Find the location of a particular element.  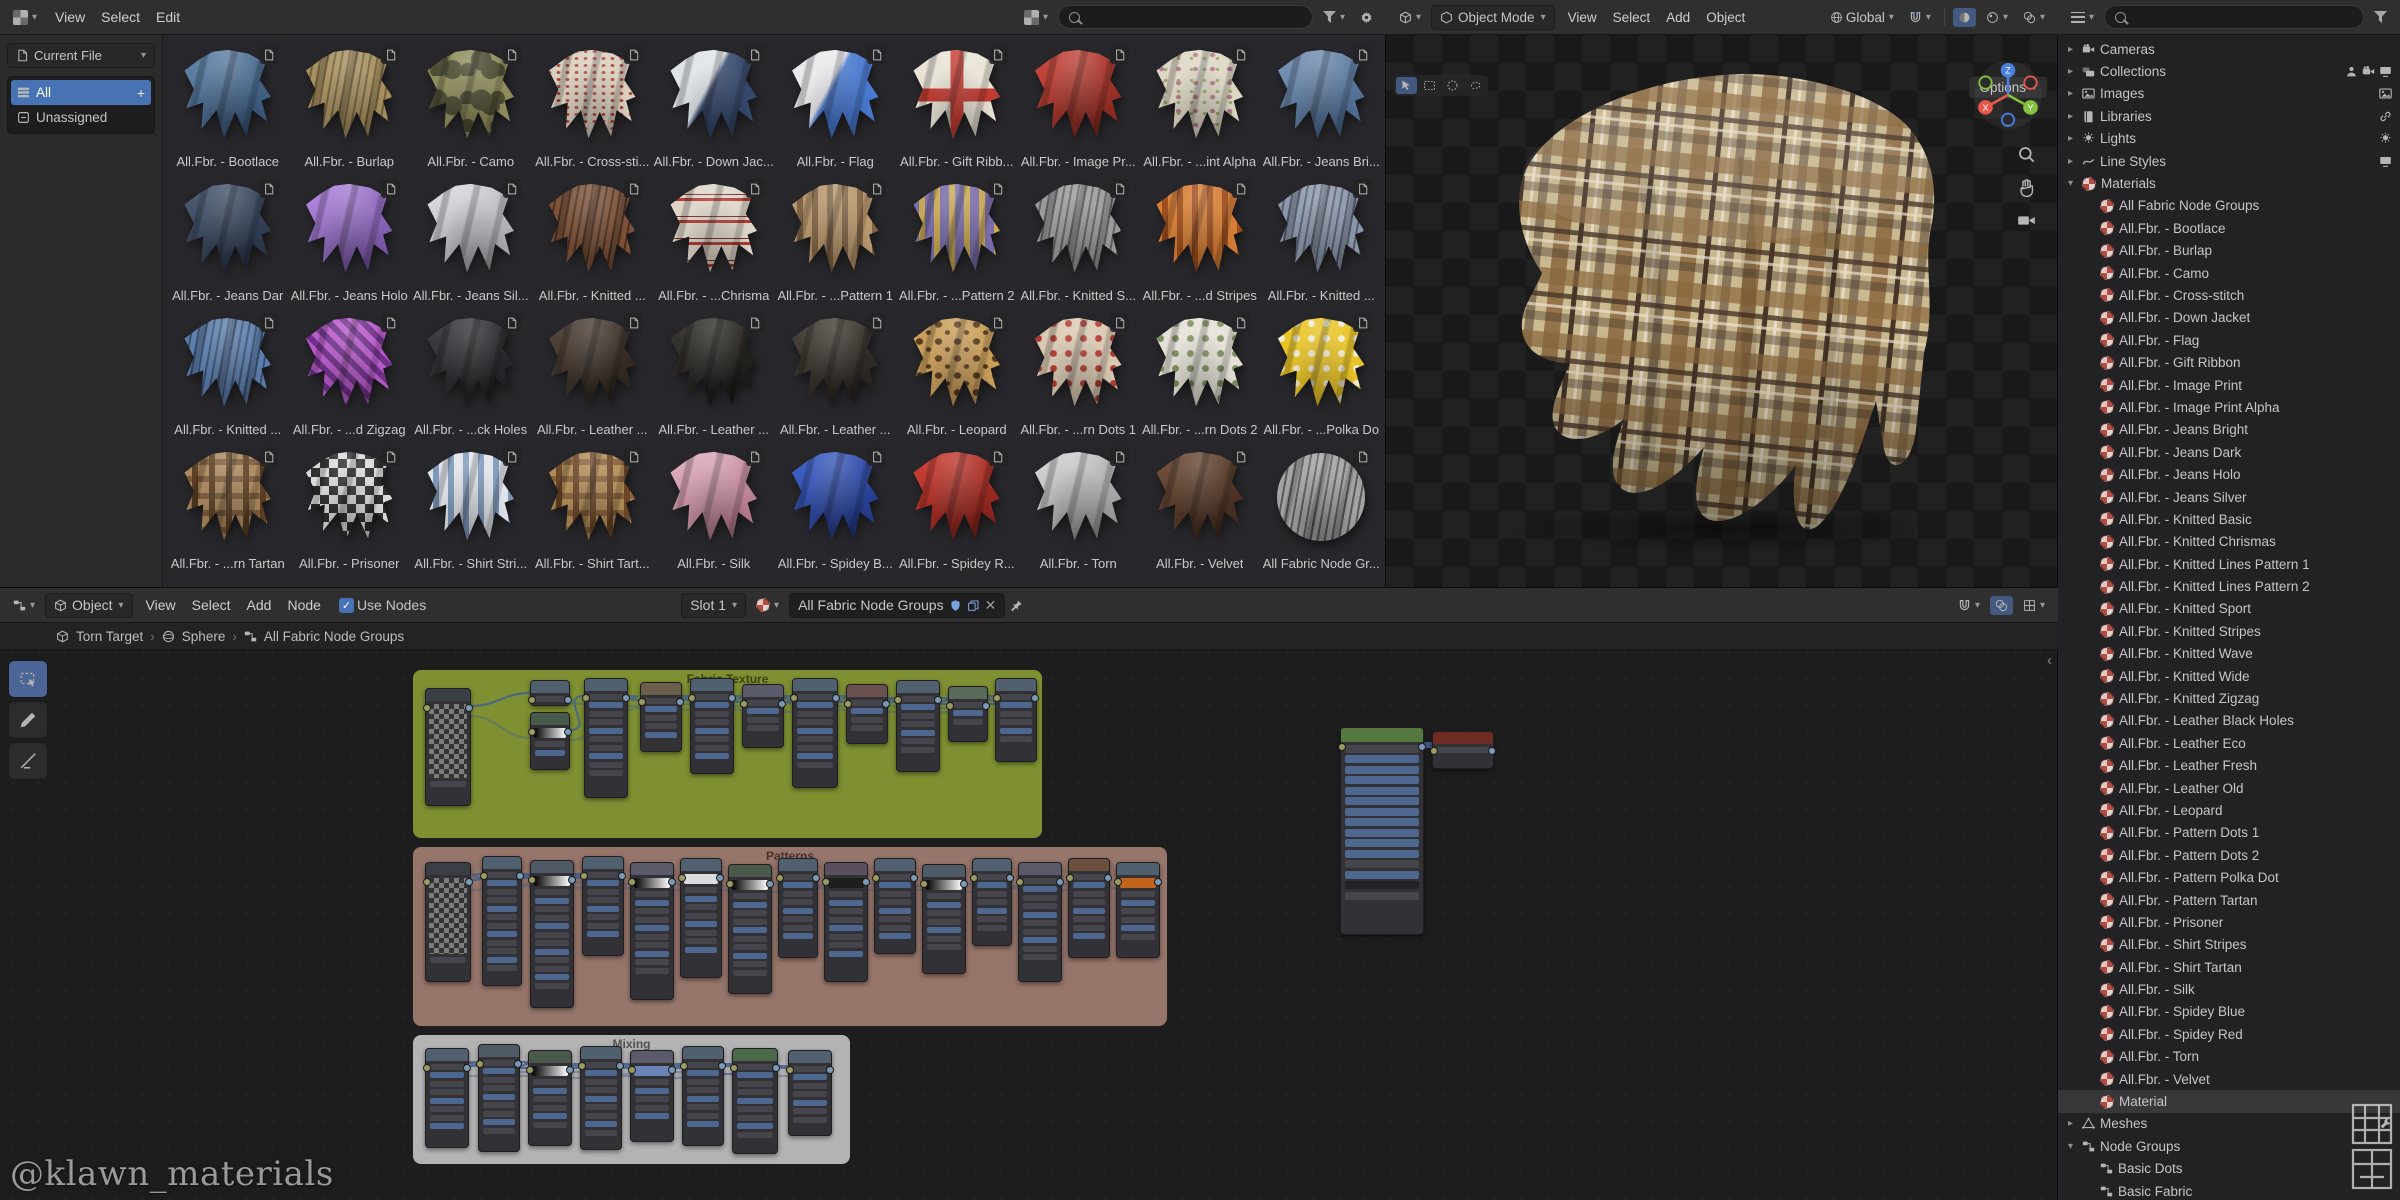

catalog-item-all: All + is located at coordinates (81, 92).